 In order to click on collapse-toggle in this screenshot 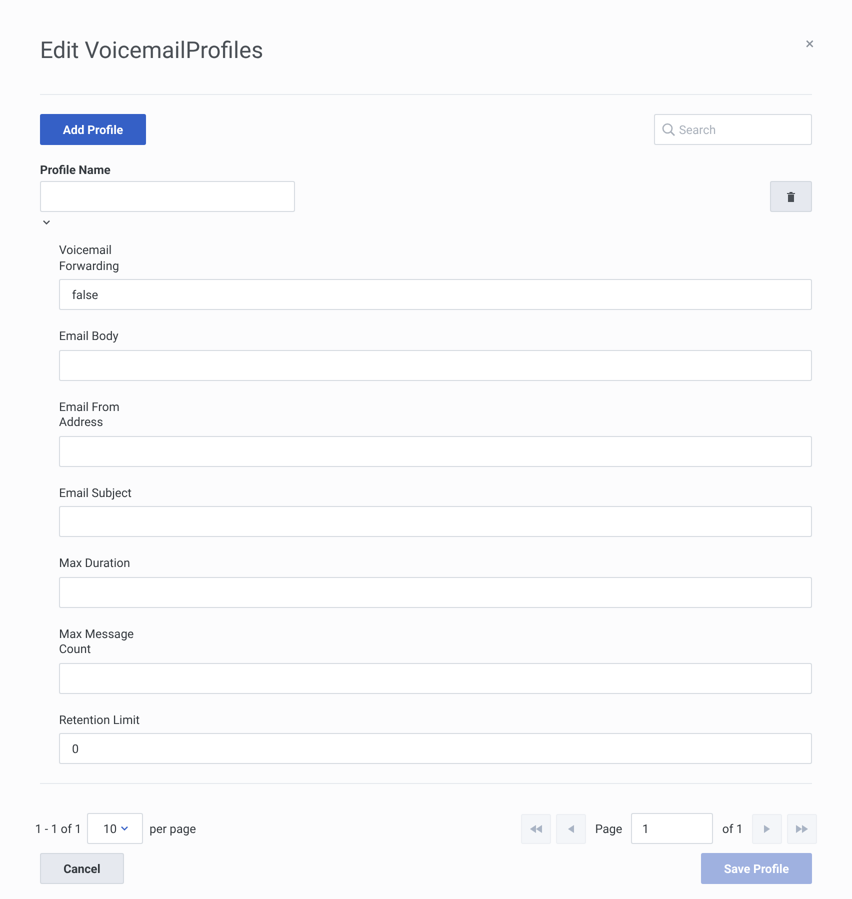, I will do `click(46, 222)`.